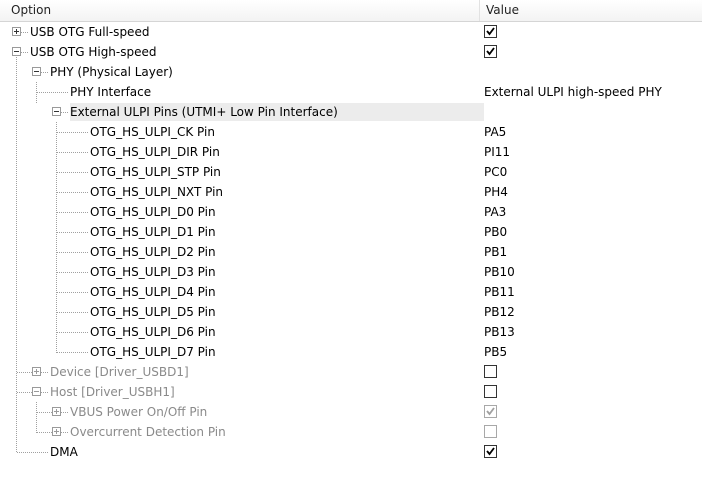 This screenshot has height=486, width=702. Describe the element at coordinates (495, 252) in the screenshot. I see `option-value: PB1` at that location.